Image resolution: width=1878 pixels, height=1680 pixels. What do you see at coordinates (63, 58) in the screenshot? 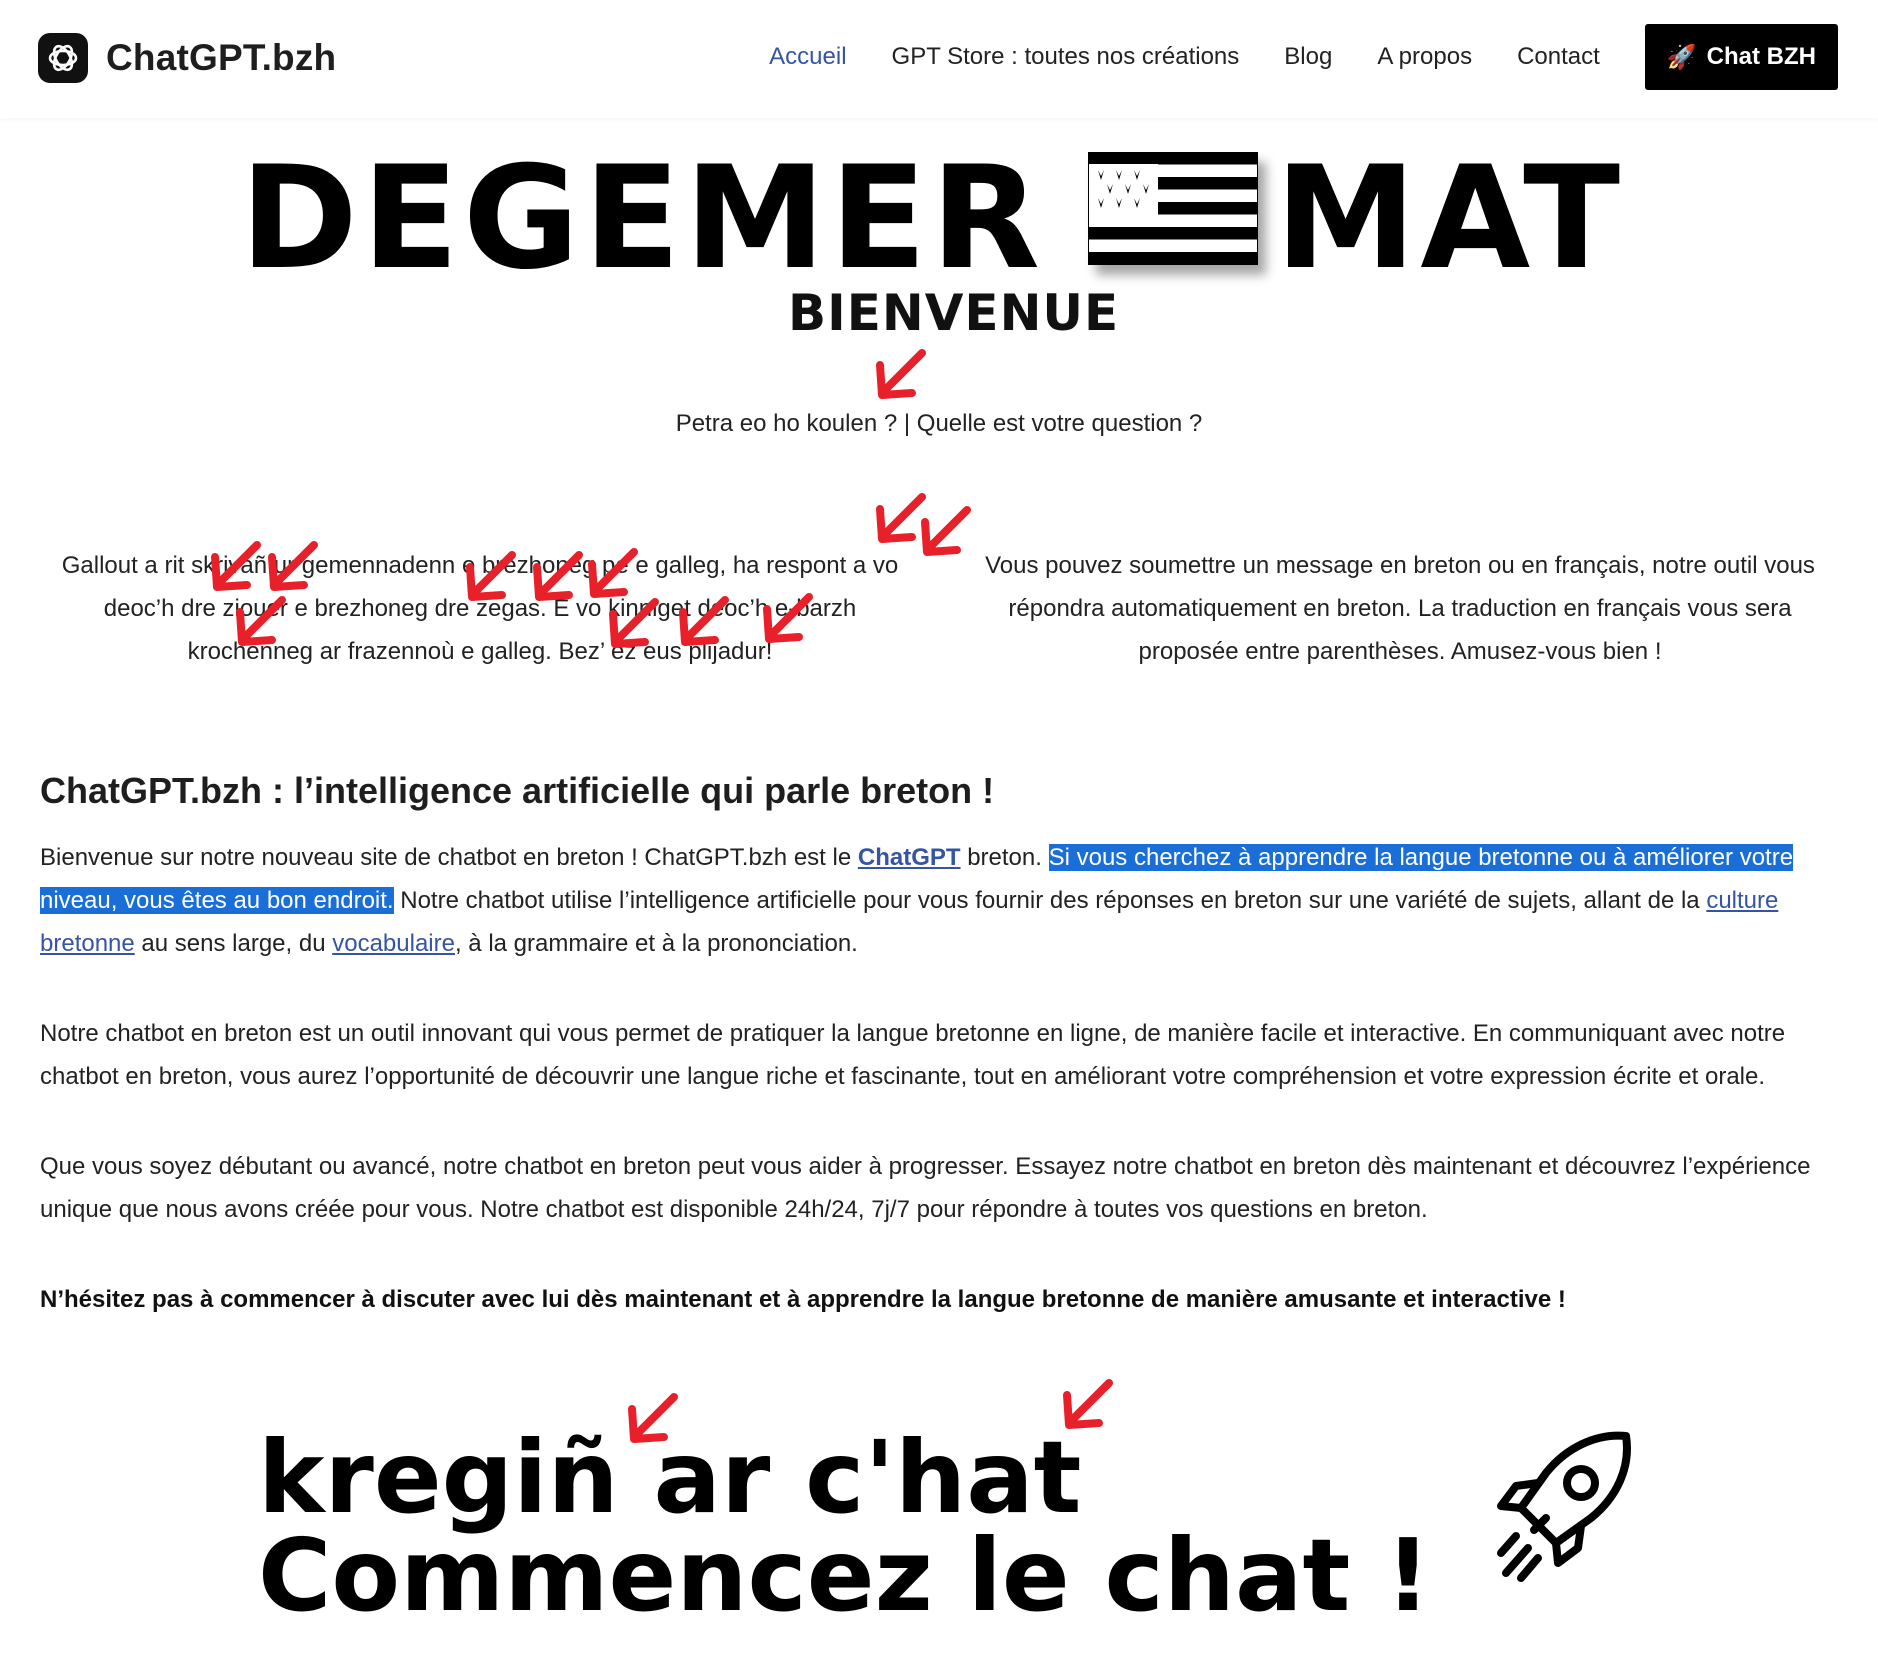
I see `chatgpt-logo-icon` at bounding box center [63, 58].